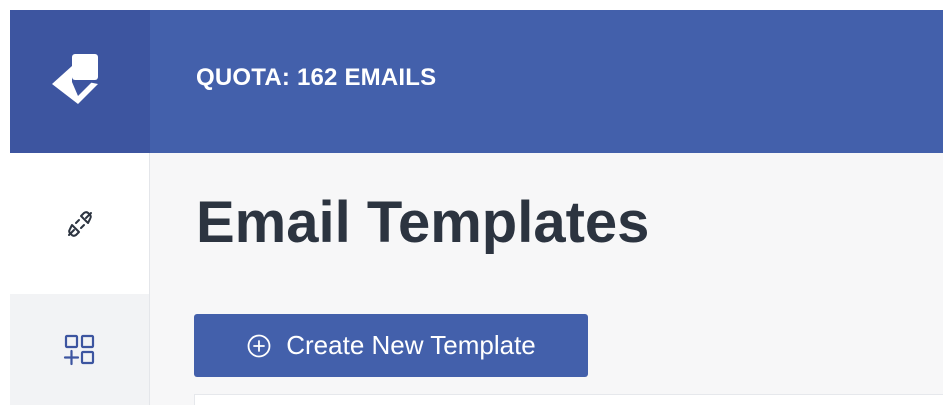 The height and width of the screenshot is (405, 943). I want to click on sidebar-nav, so click(80, 279).